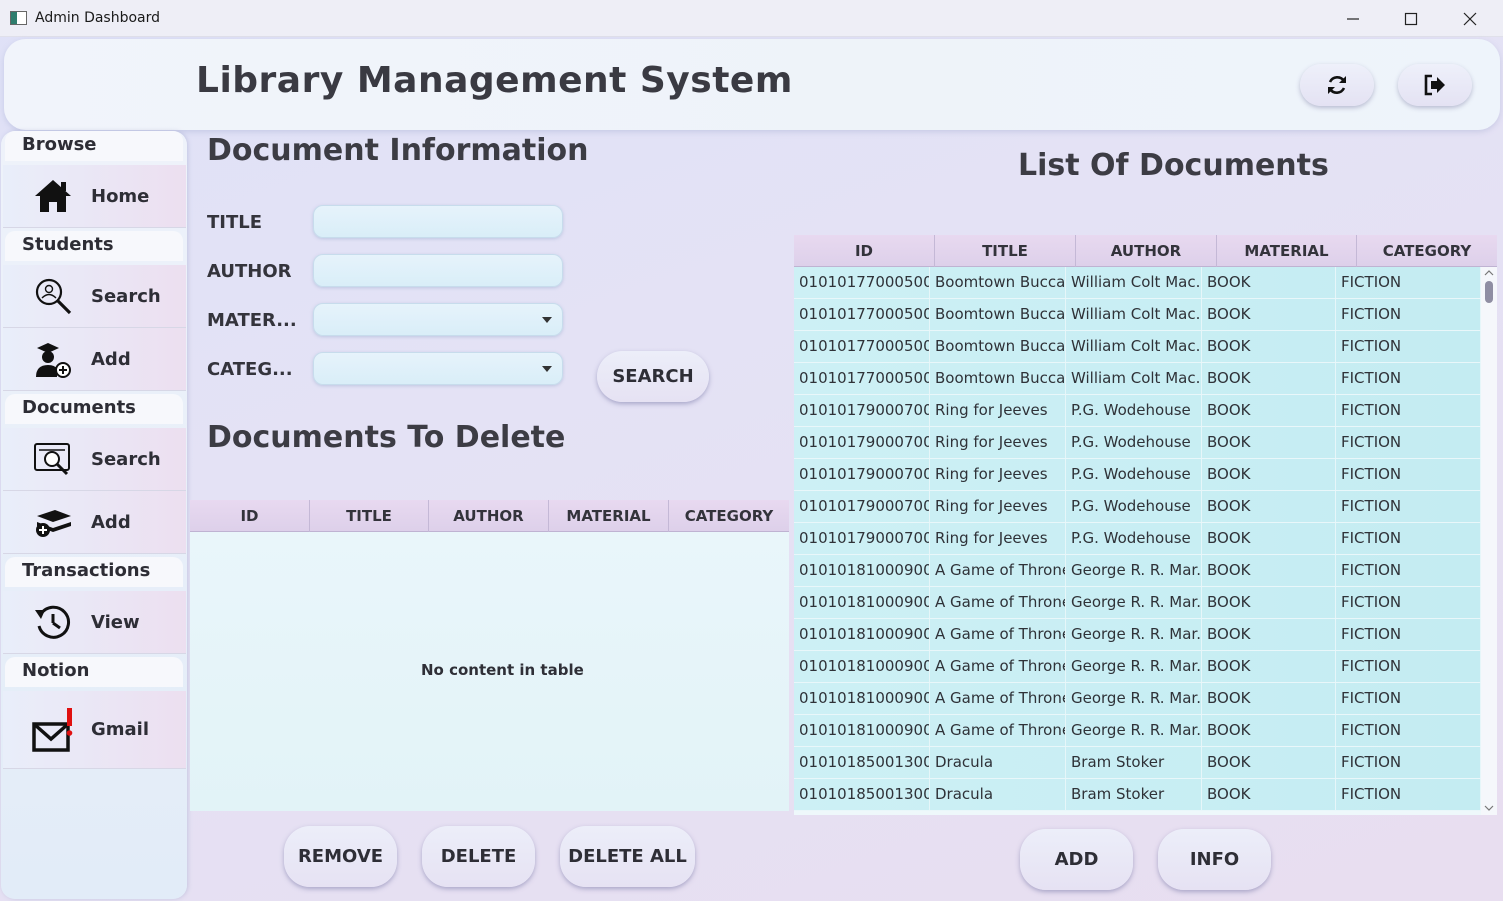 The height and width of the screenshot is (901, 1503). I want to click on sidebar-item-student-add: Add, so click(94, 359).